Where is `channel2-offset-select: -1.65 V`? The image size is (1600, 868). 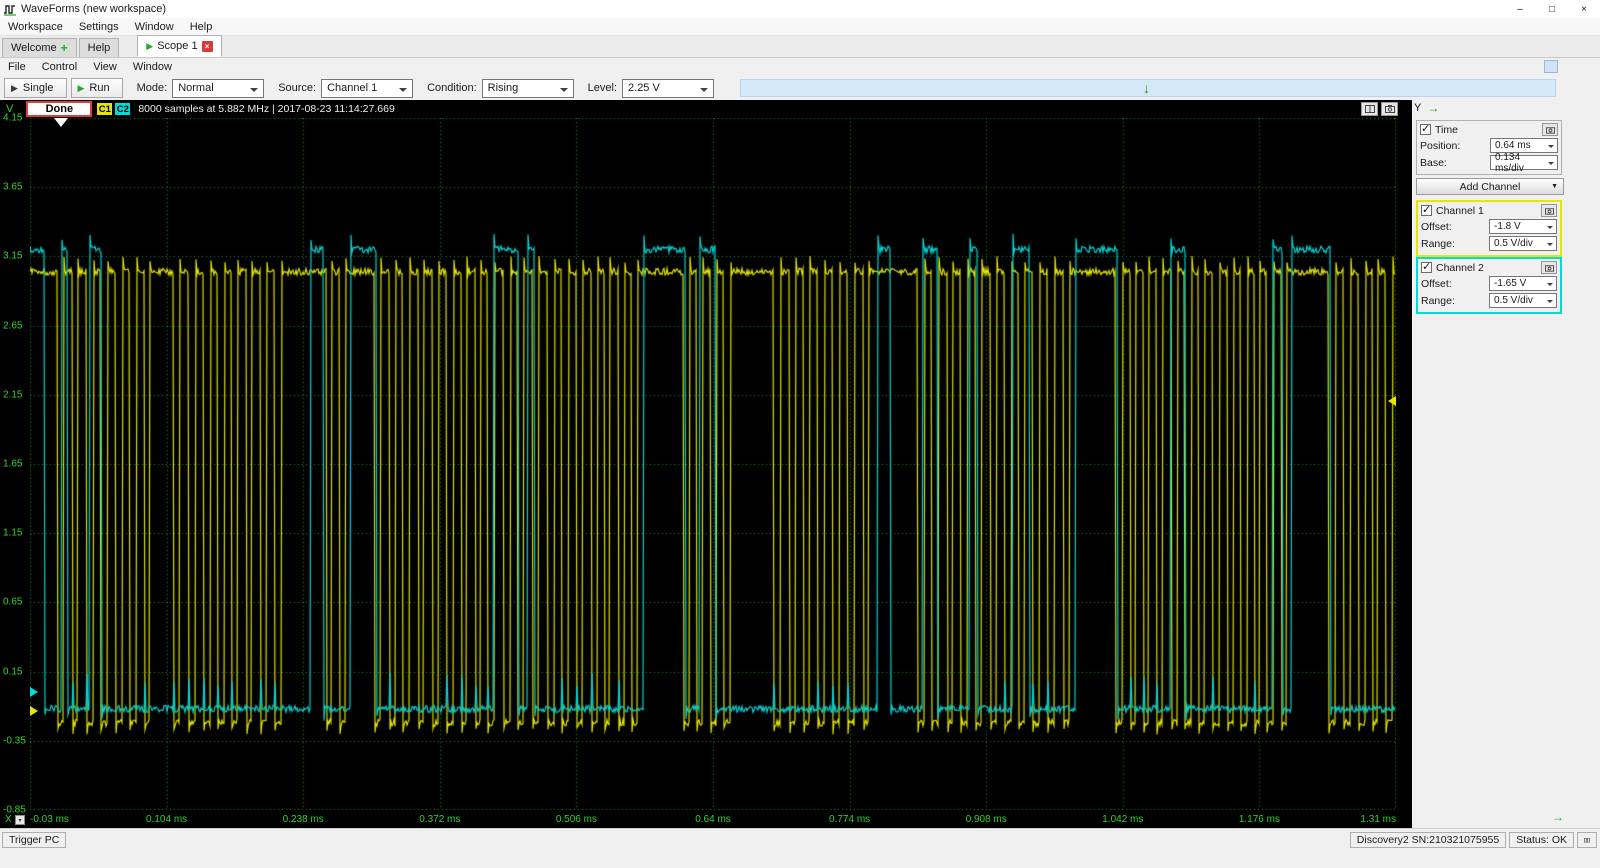 channel2-offset-select: -1.65 V is located at coordinates (1523, 283).